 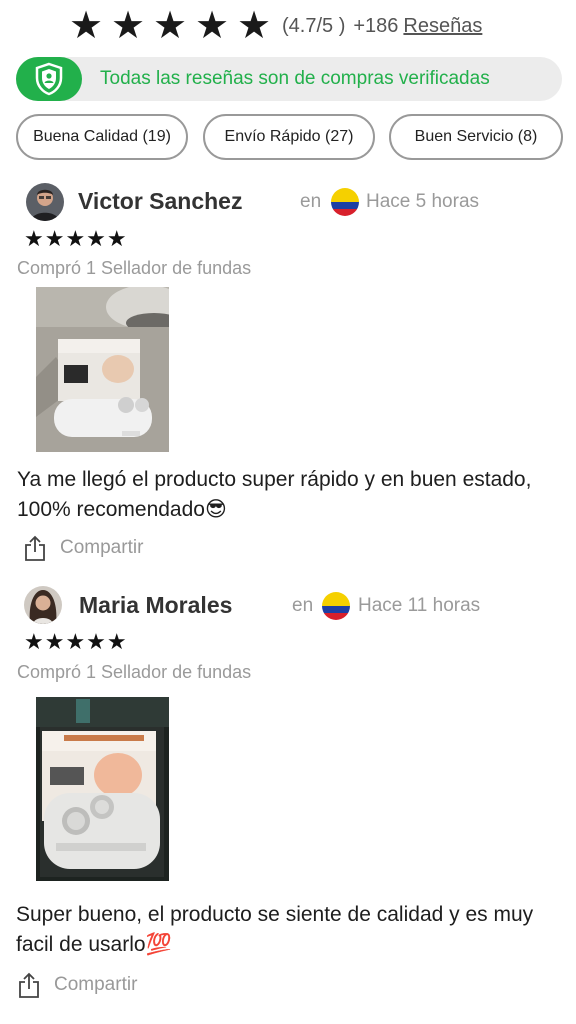 I want to click on reviewer-name: Victor Sanchez, so click(x=160, y=201).